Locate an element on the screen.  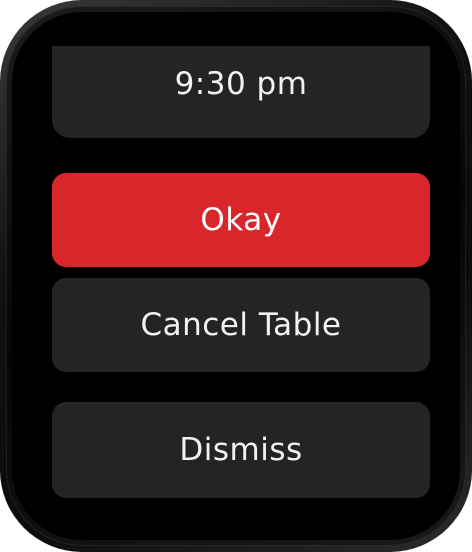
okay-button: Okay is located at coordinates (241, 220).